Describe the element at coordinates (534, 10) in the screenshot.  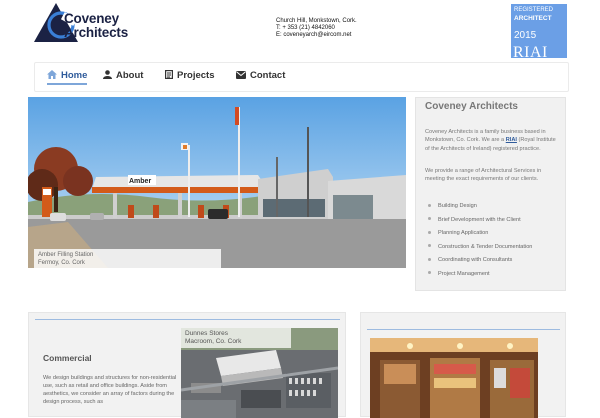
I see `badge-registered: REGISTERED` at that location.